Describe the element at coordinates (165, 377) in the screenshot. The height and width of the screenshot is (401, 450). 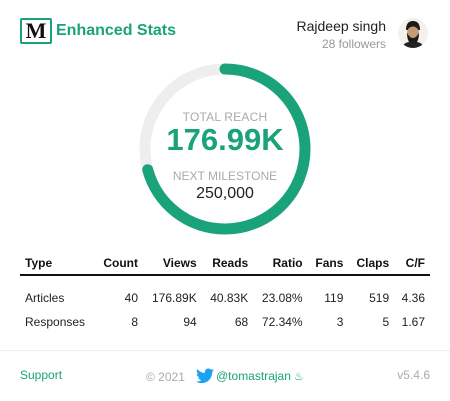
I see `copyright: © 2021` at that location.